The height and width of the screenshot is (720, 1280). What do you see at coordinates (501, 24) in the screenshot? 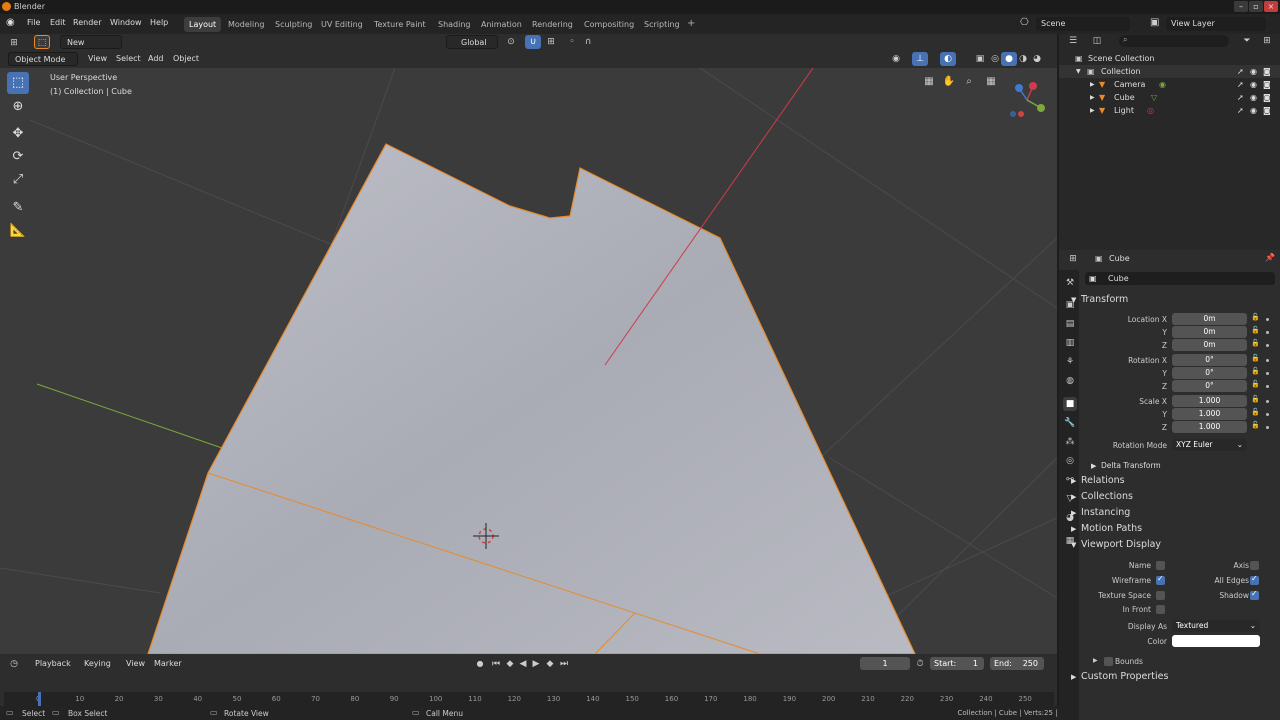
I see `tab-animation: Animation` at bounding box center [501, 24].